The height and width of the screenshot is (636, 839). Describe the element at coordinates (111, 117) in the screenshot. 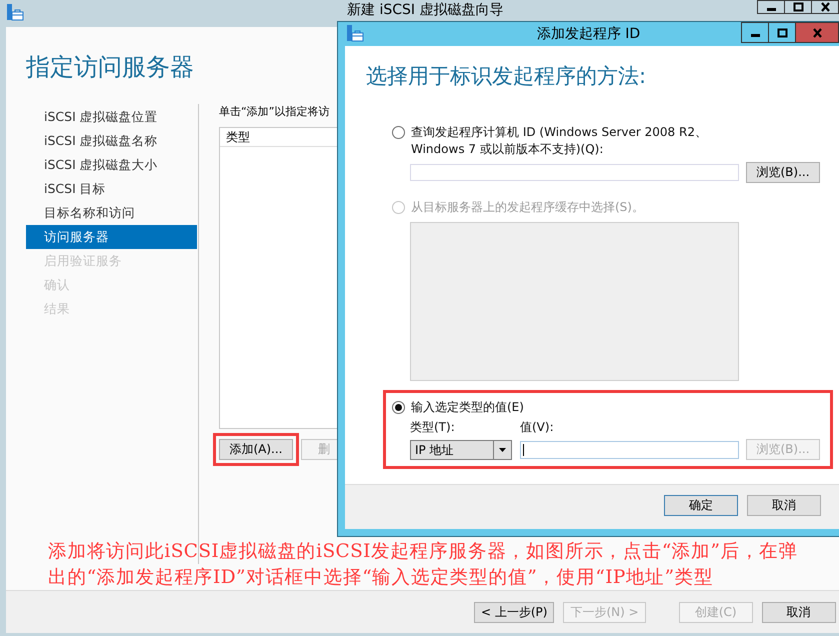

I see `wizard-step: iSCSI 虚拟磁盘位置` at that location.